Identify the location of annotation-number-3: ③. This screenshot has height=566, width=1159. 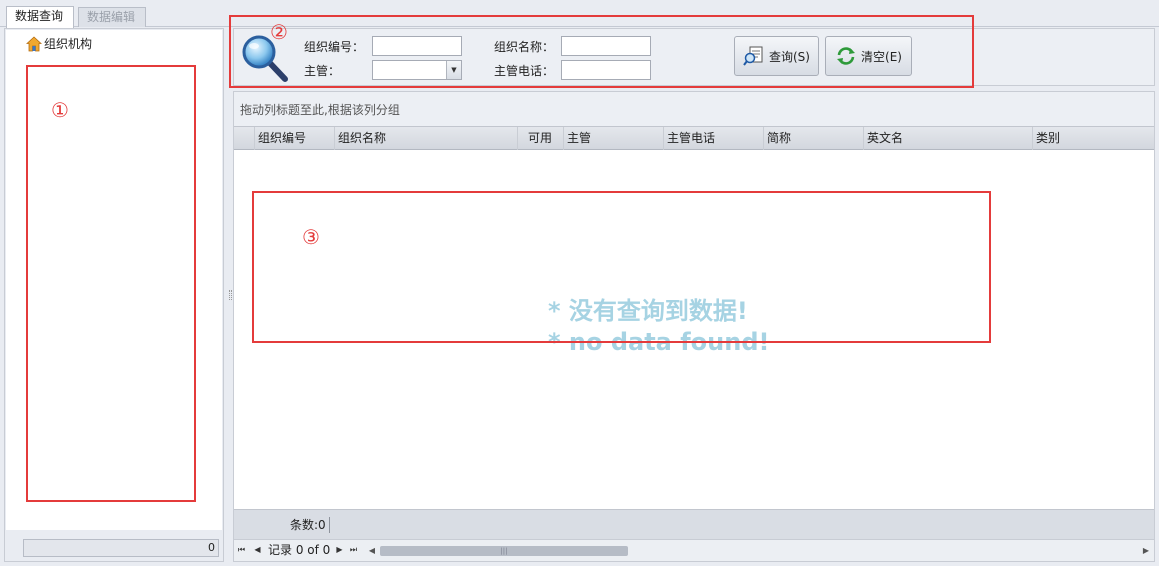
(311, 237).